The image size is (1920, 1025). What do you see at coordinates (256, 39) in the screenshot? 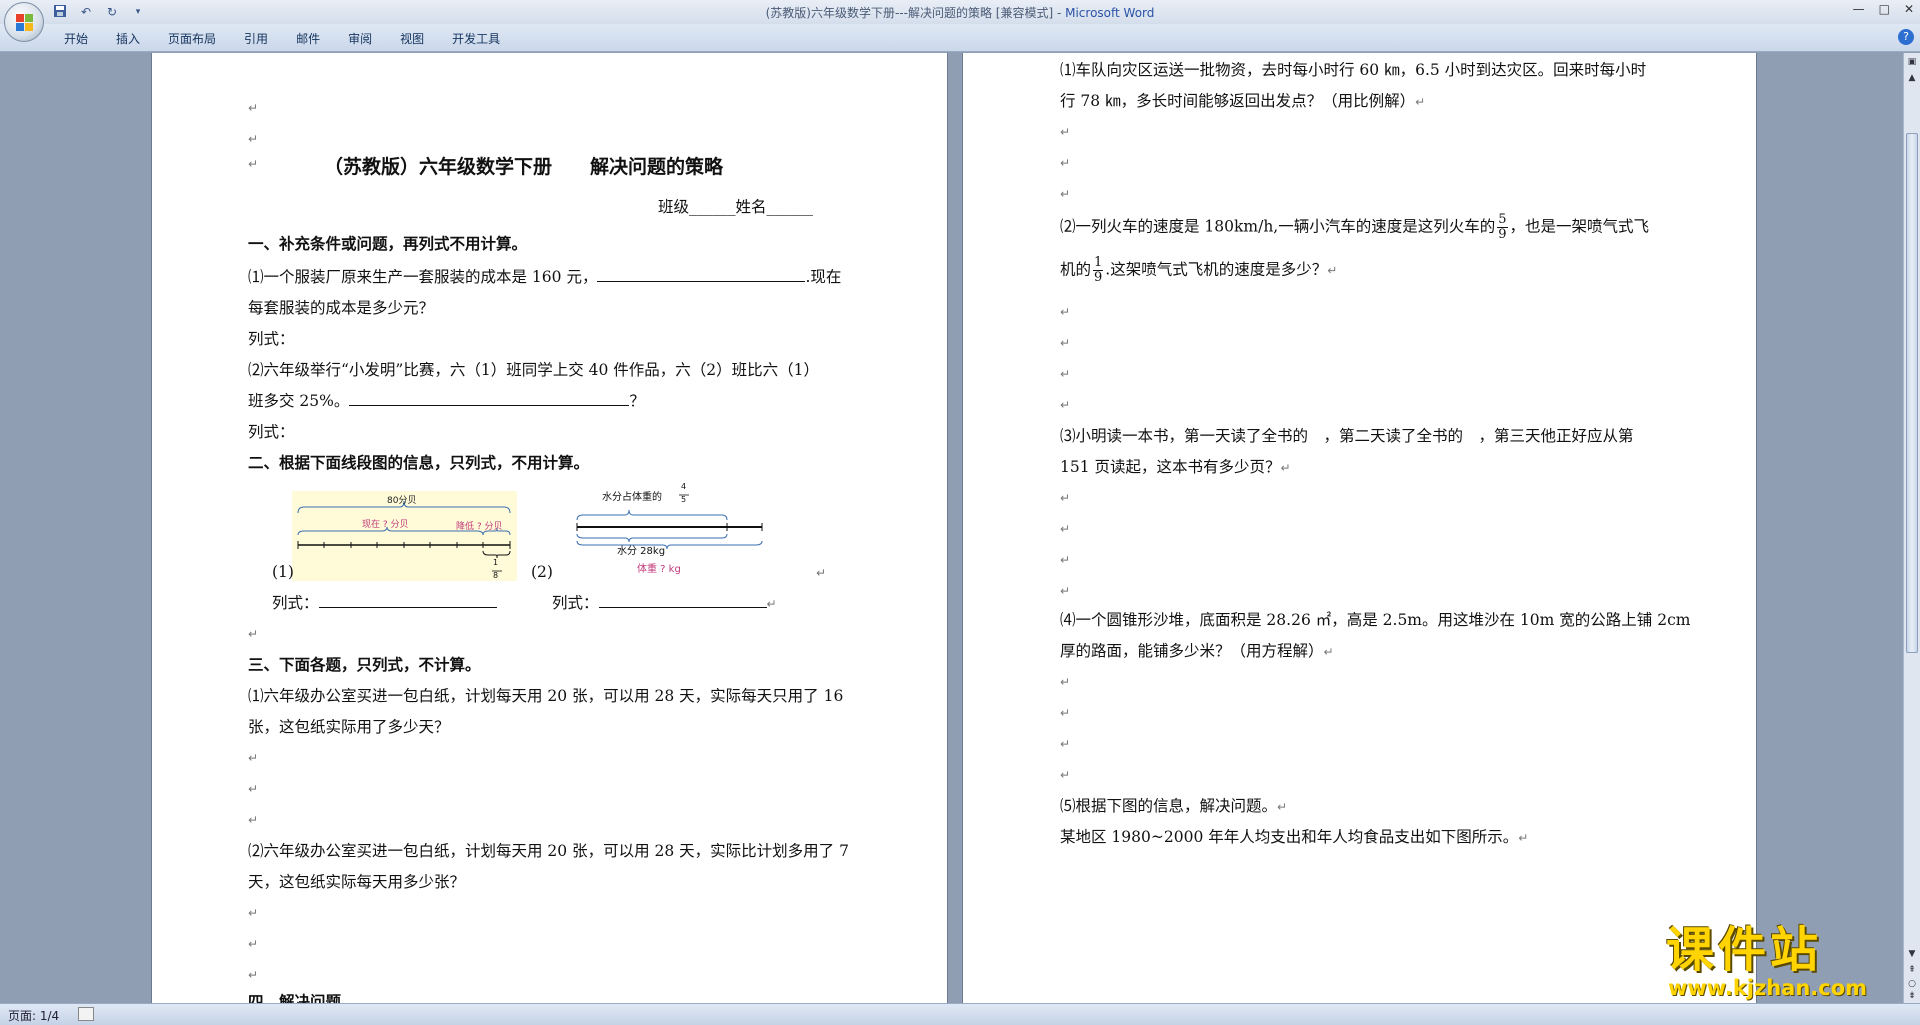
I see `tab-references: 引用` at bounding box center [256, 39].